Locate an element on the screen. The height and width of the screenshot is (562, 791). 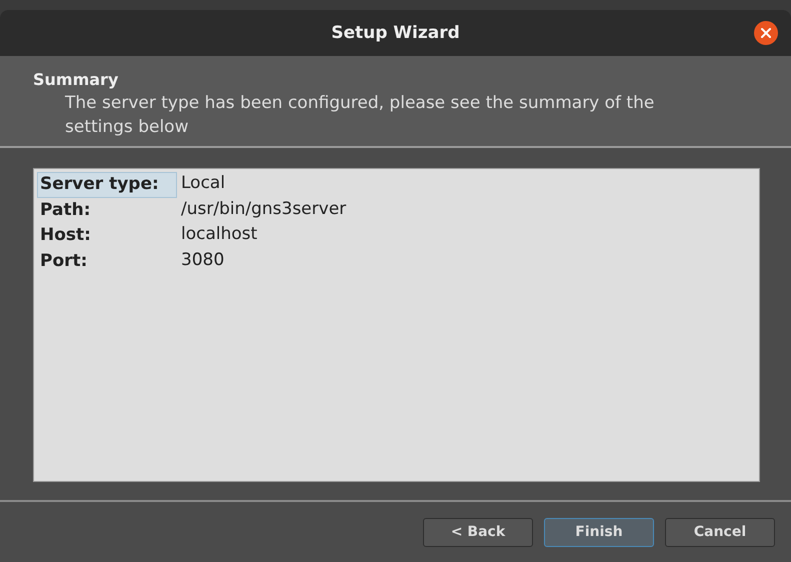
setting-label: Path: is located at coordinates (65, 210).